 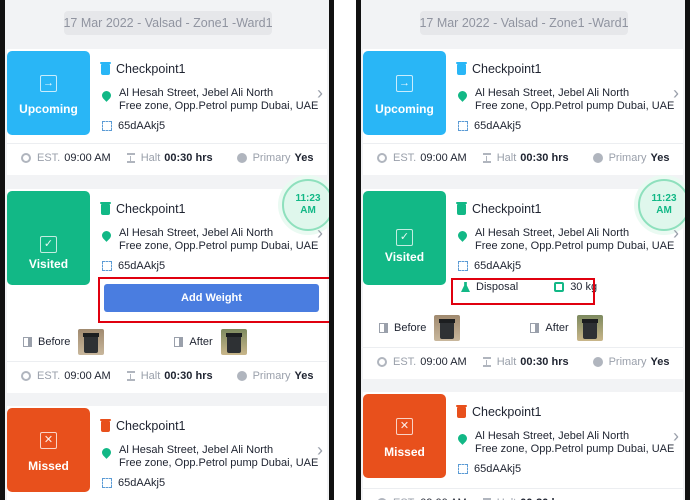 I want to click on clock-icon, so click(x=382, y=157).